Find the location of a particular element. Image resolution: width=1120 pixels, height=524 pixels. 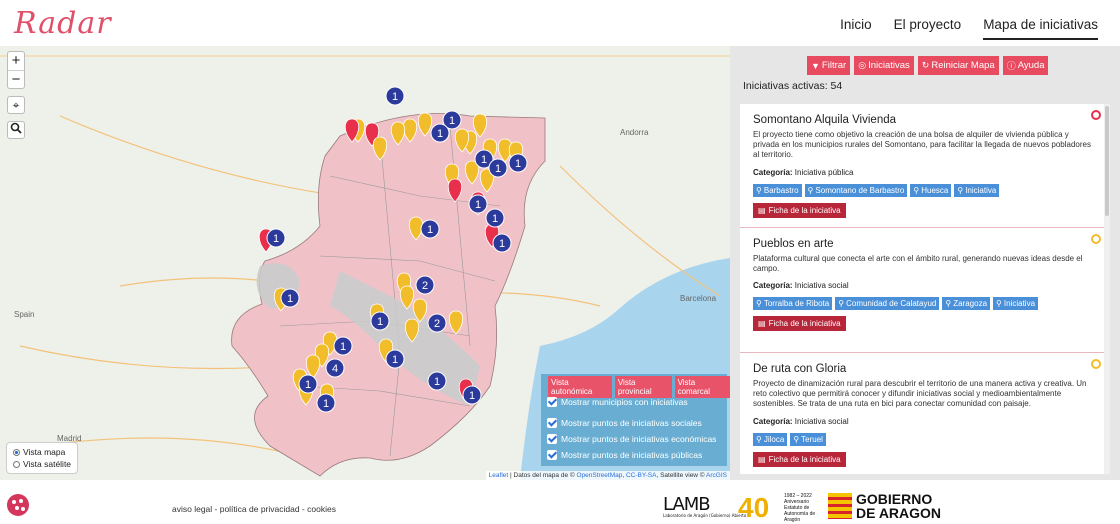

locate-button: ⌖ is located at coordinates (16, 105).